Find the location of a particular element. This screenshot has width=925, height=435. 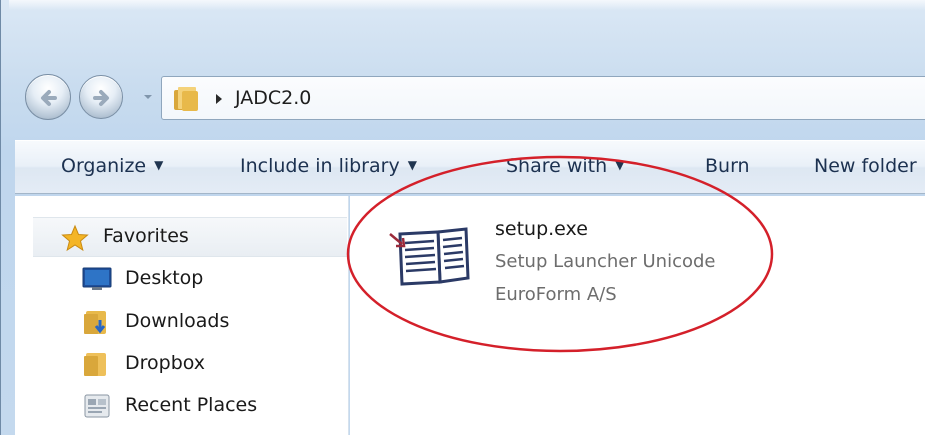

organize-button: Organize ▼ is located at coordinates (112, 166).